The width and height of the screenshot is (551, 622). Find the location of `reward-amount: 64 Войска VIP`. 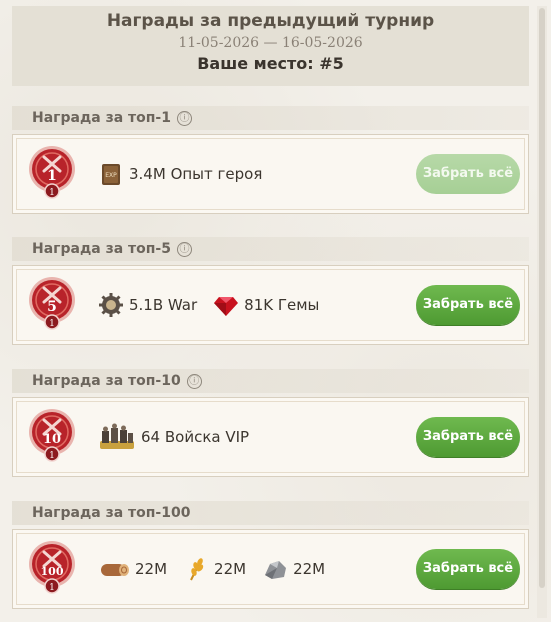

reward-amount: 64 Войска VIP is located at coordinates (195, 437).